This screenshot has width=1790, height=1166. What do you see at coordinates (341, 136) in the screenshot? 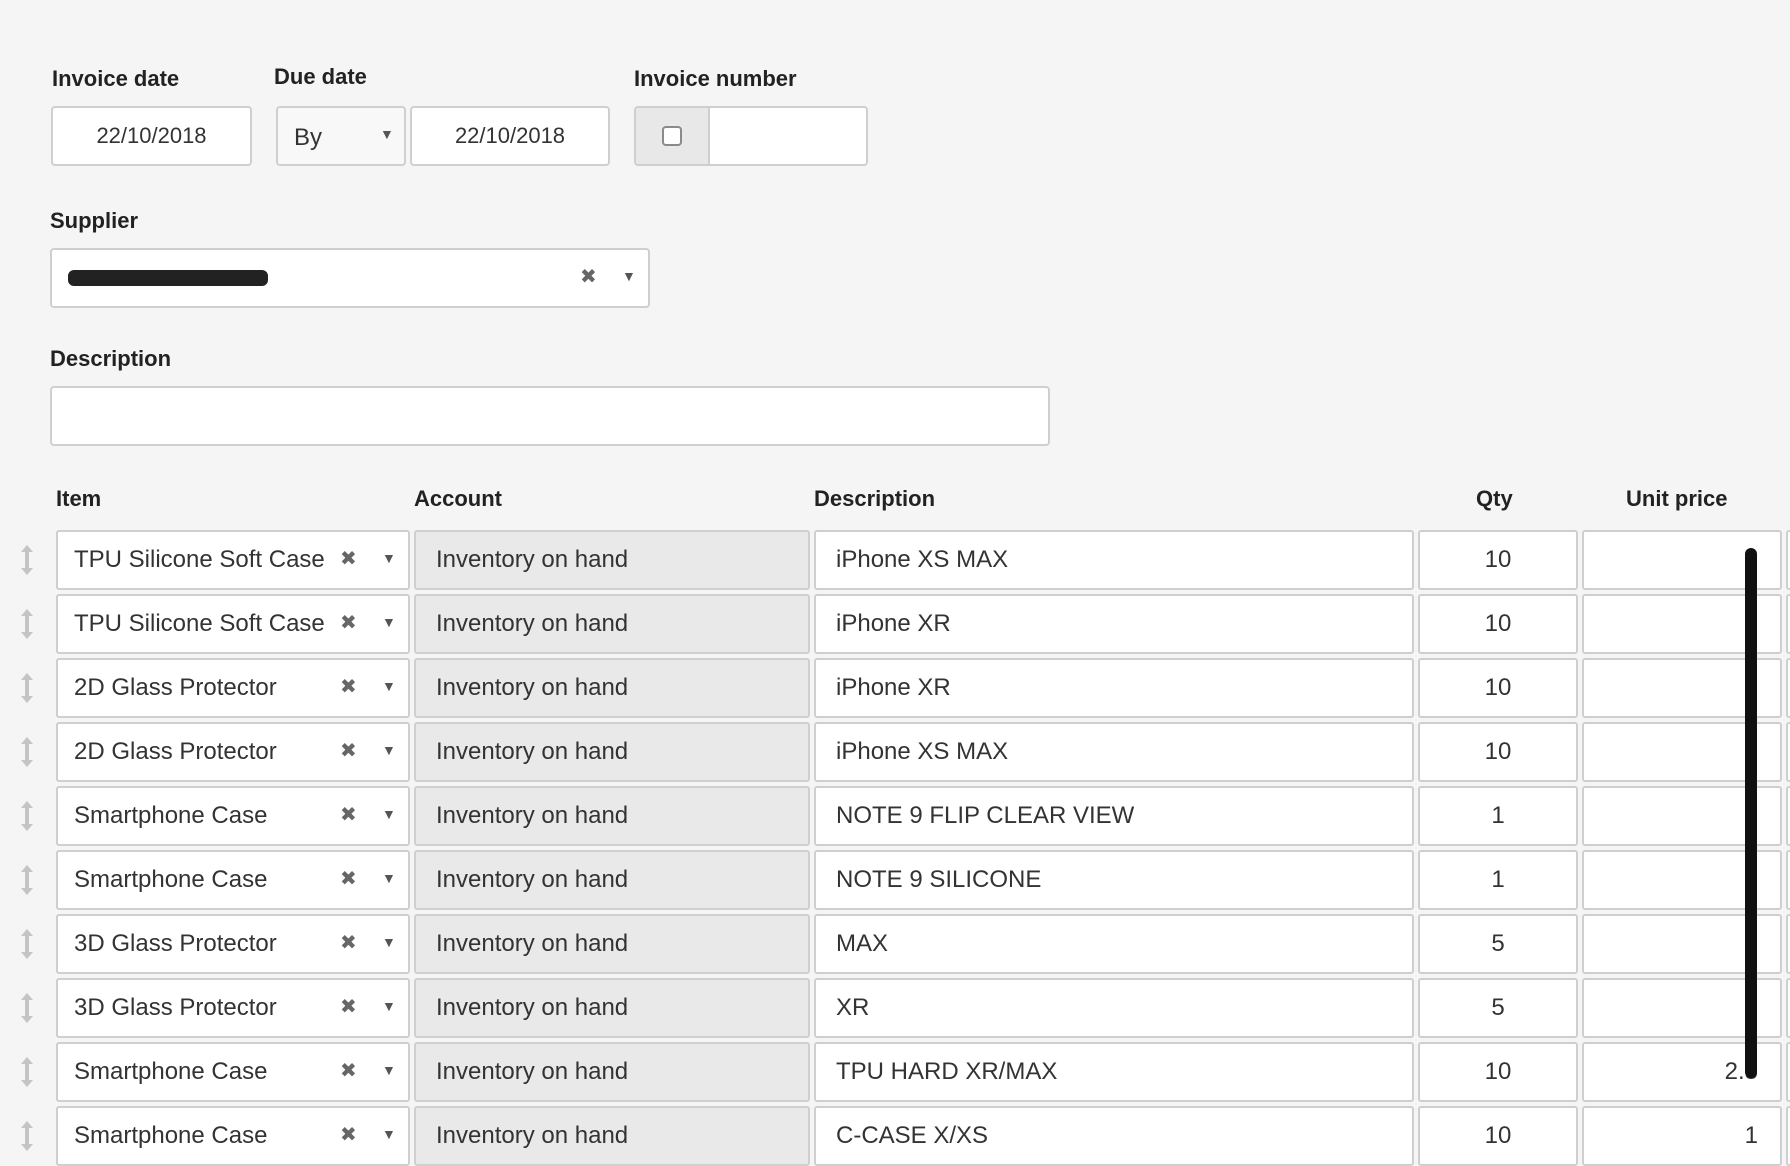
I see `due-date-mode-select: By ▼` at bounding box center [341, 136].